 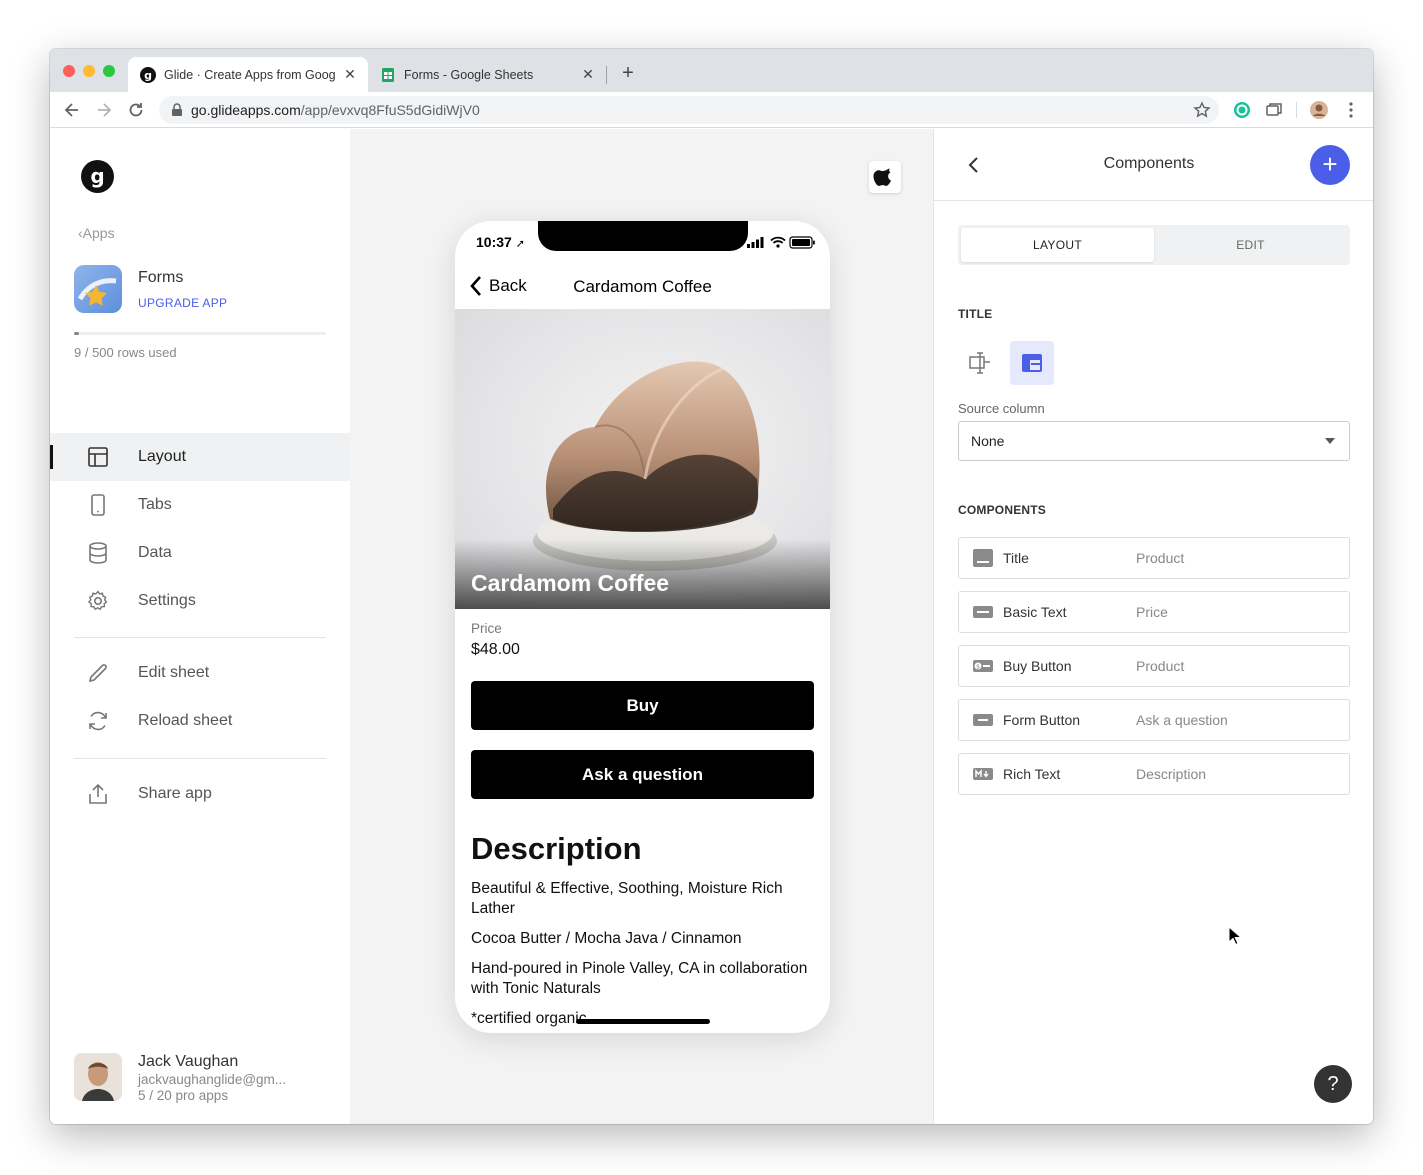 I want to click on more-menu-icon, so click(x=1351, y=110).